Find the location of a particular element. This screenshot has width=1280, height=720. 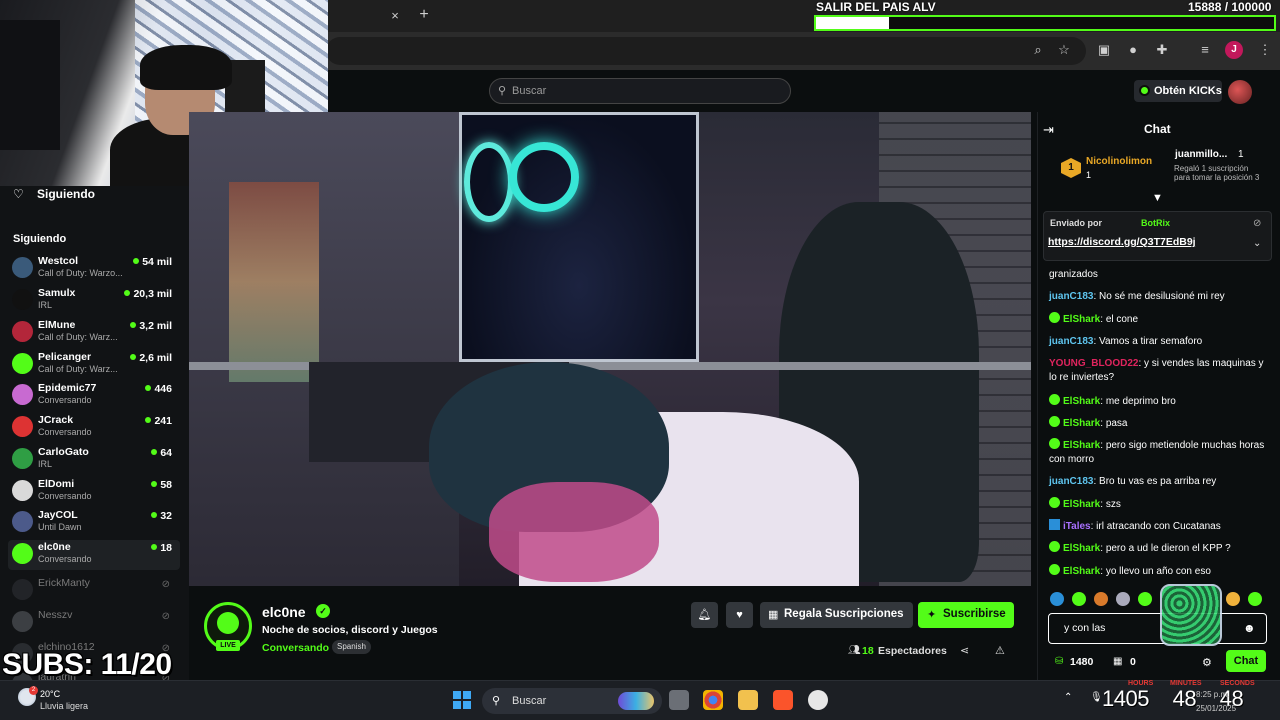

gift-jar-overlay is located at coordinates (1191, 615).